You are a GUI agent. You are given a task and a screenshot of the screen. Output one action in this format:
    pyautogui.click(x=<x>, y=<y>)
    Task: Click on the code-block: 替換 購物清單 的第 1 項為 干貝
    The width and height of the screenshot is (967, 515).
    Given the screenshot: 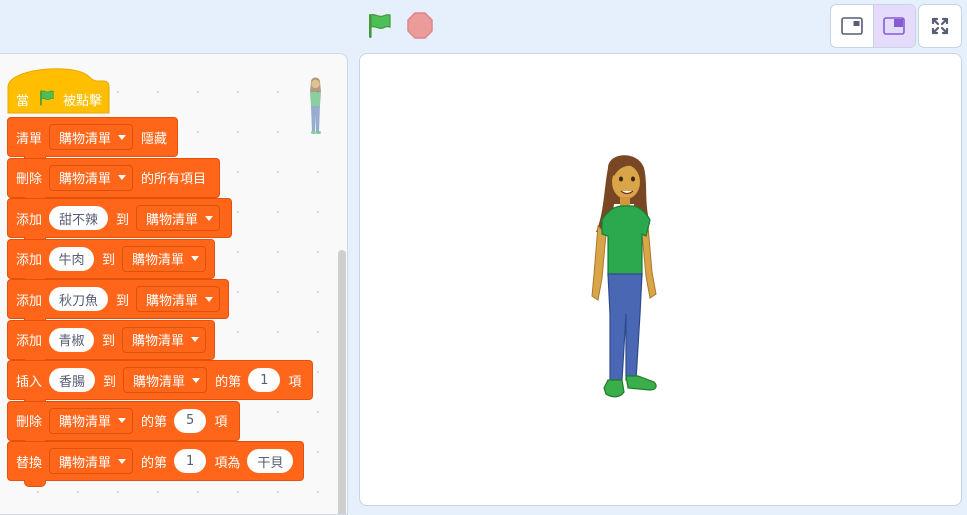 What is the action you would take?
    pyautogui.click(x=155, y=464)
    